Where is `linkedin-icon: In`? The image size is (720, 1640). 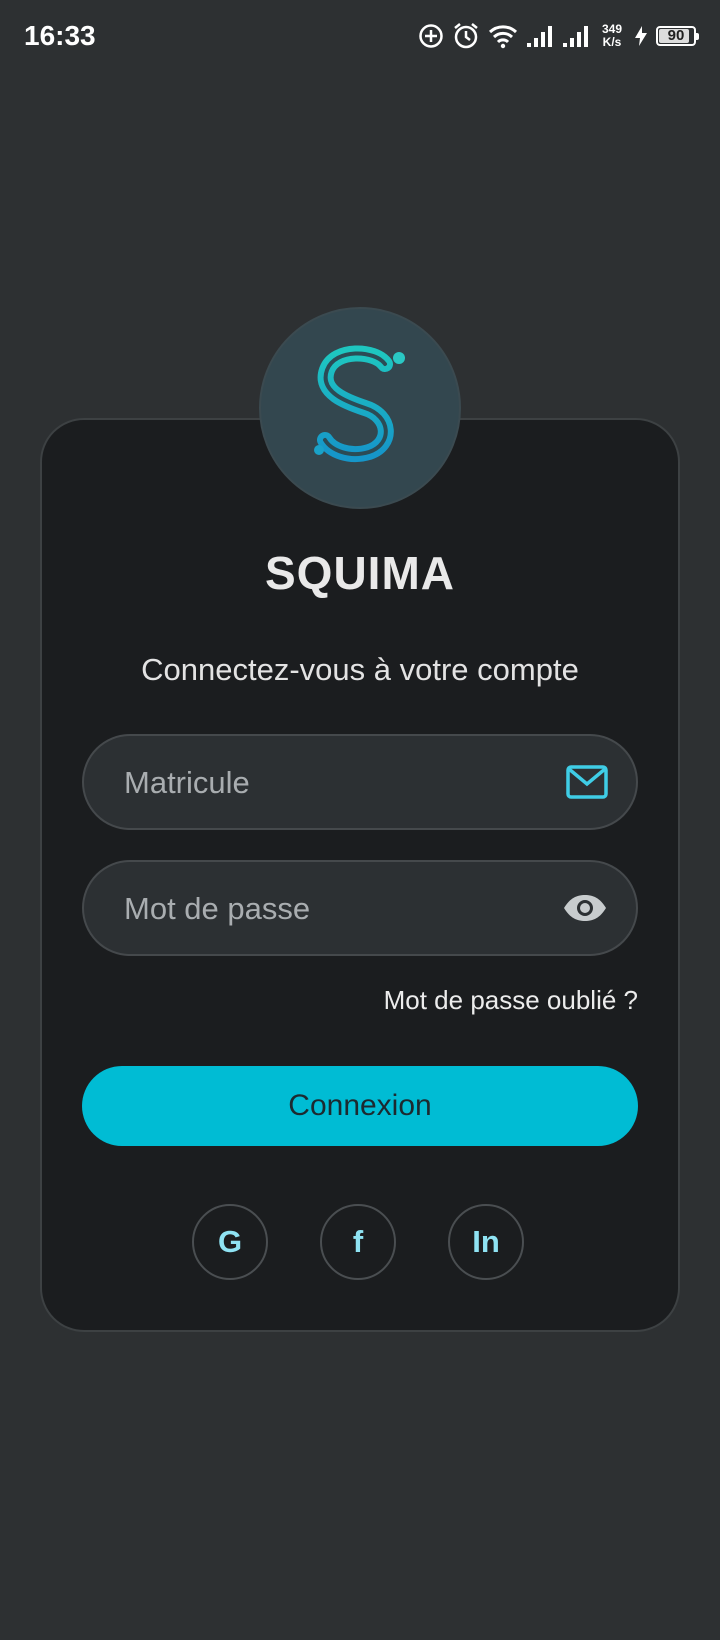 linkedin-icon: In is located at coordinates (486, 1241).